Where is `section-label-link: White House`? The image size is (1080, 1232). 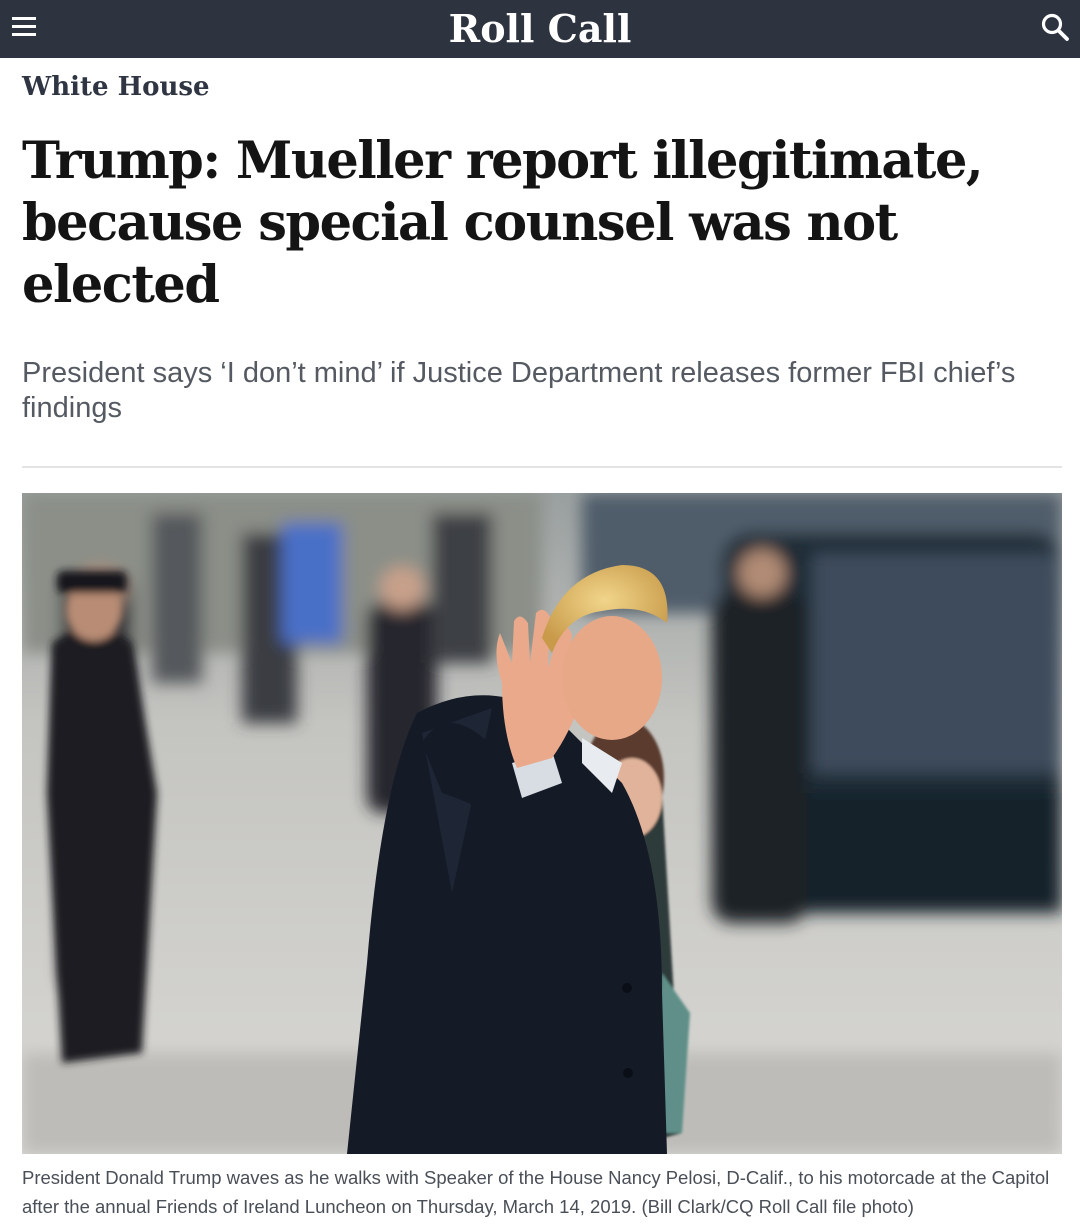
section-label-link: White House is located at coordinates (116, 87).